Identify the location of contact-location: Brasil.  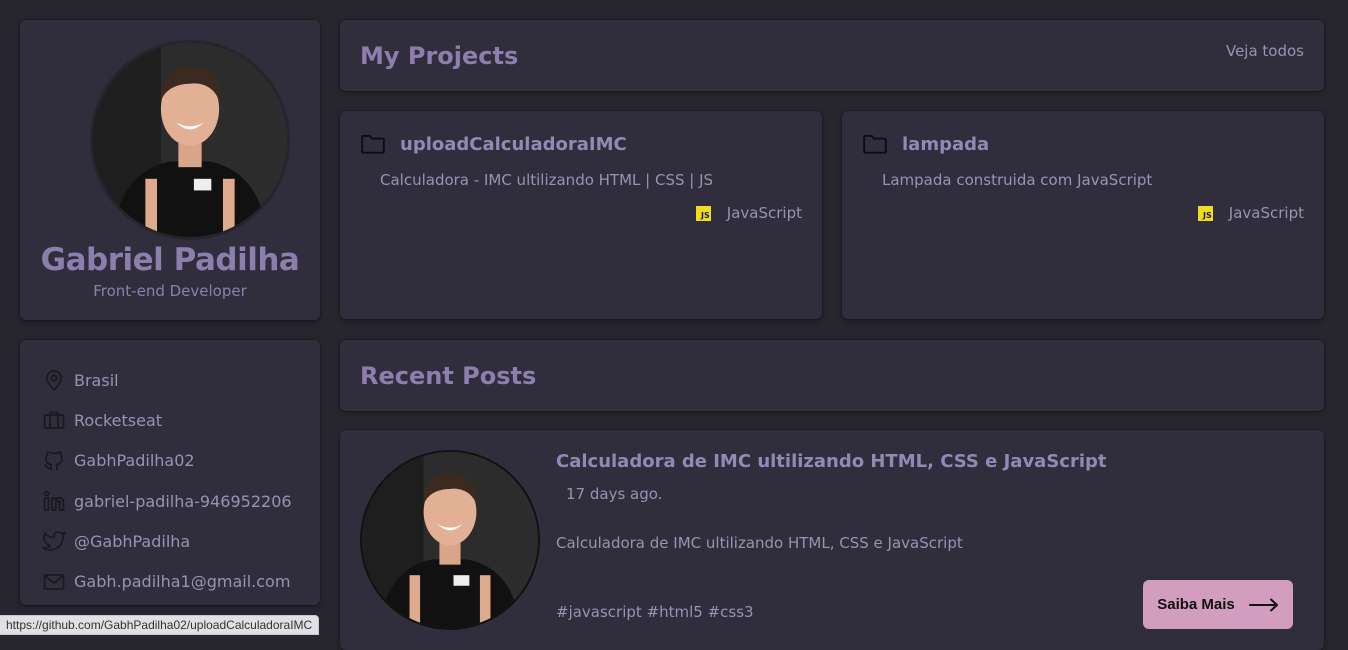
(170, 380).